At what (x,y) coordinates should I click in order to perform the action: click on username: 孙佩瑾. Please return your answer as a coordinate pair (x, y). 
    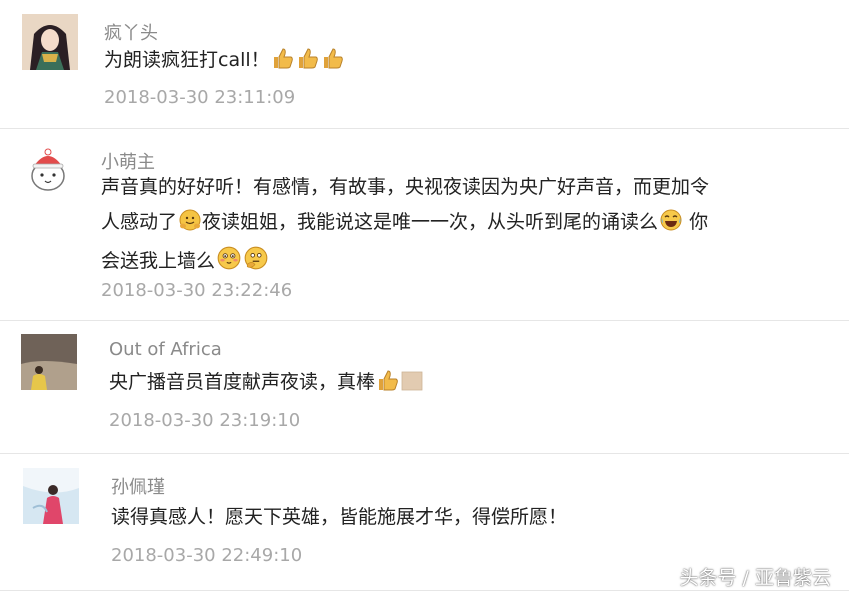
    Looking at the image, I should click on (138, 486).